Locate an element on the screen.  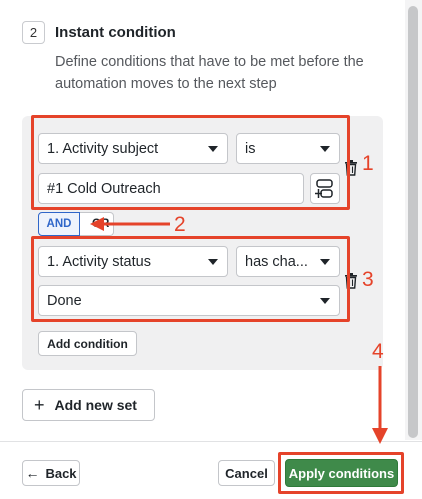
annotation-label-3: 3 is located at coordinates (368, 279).